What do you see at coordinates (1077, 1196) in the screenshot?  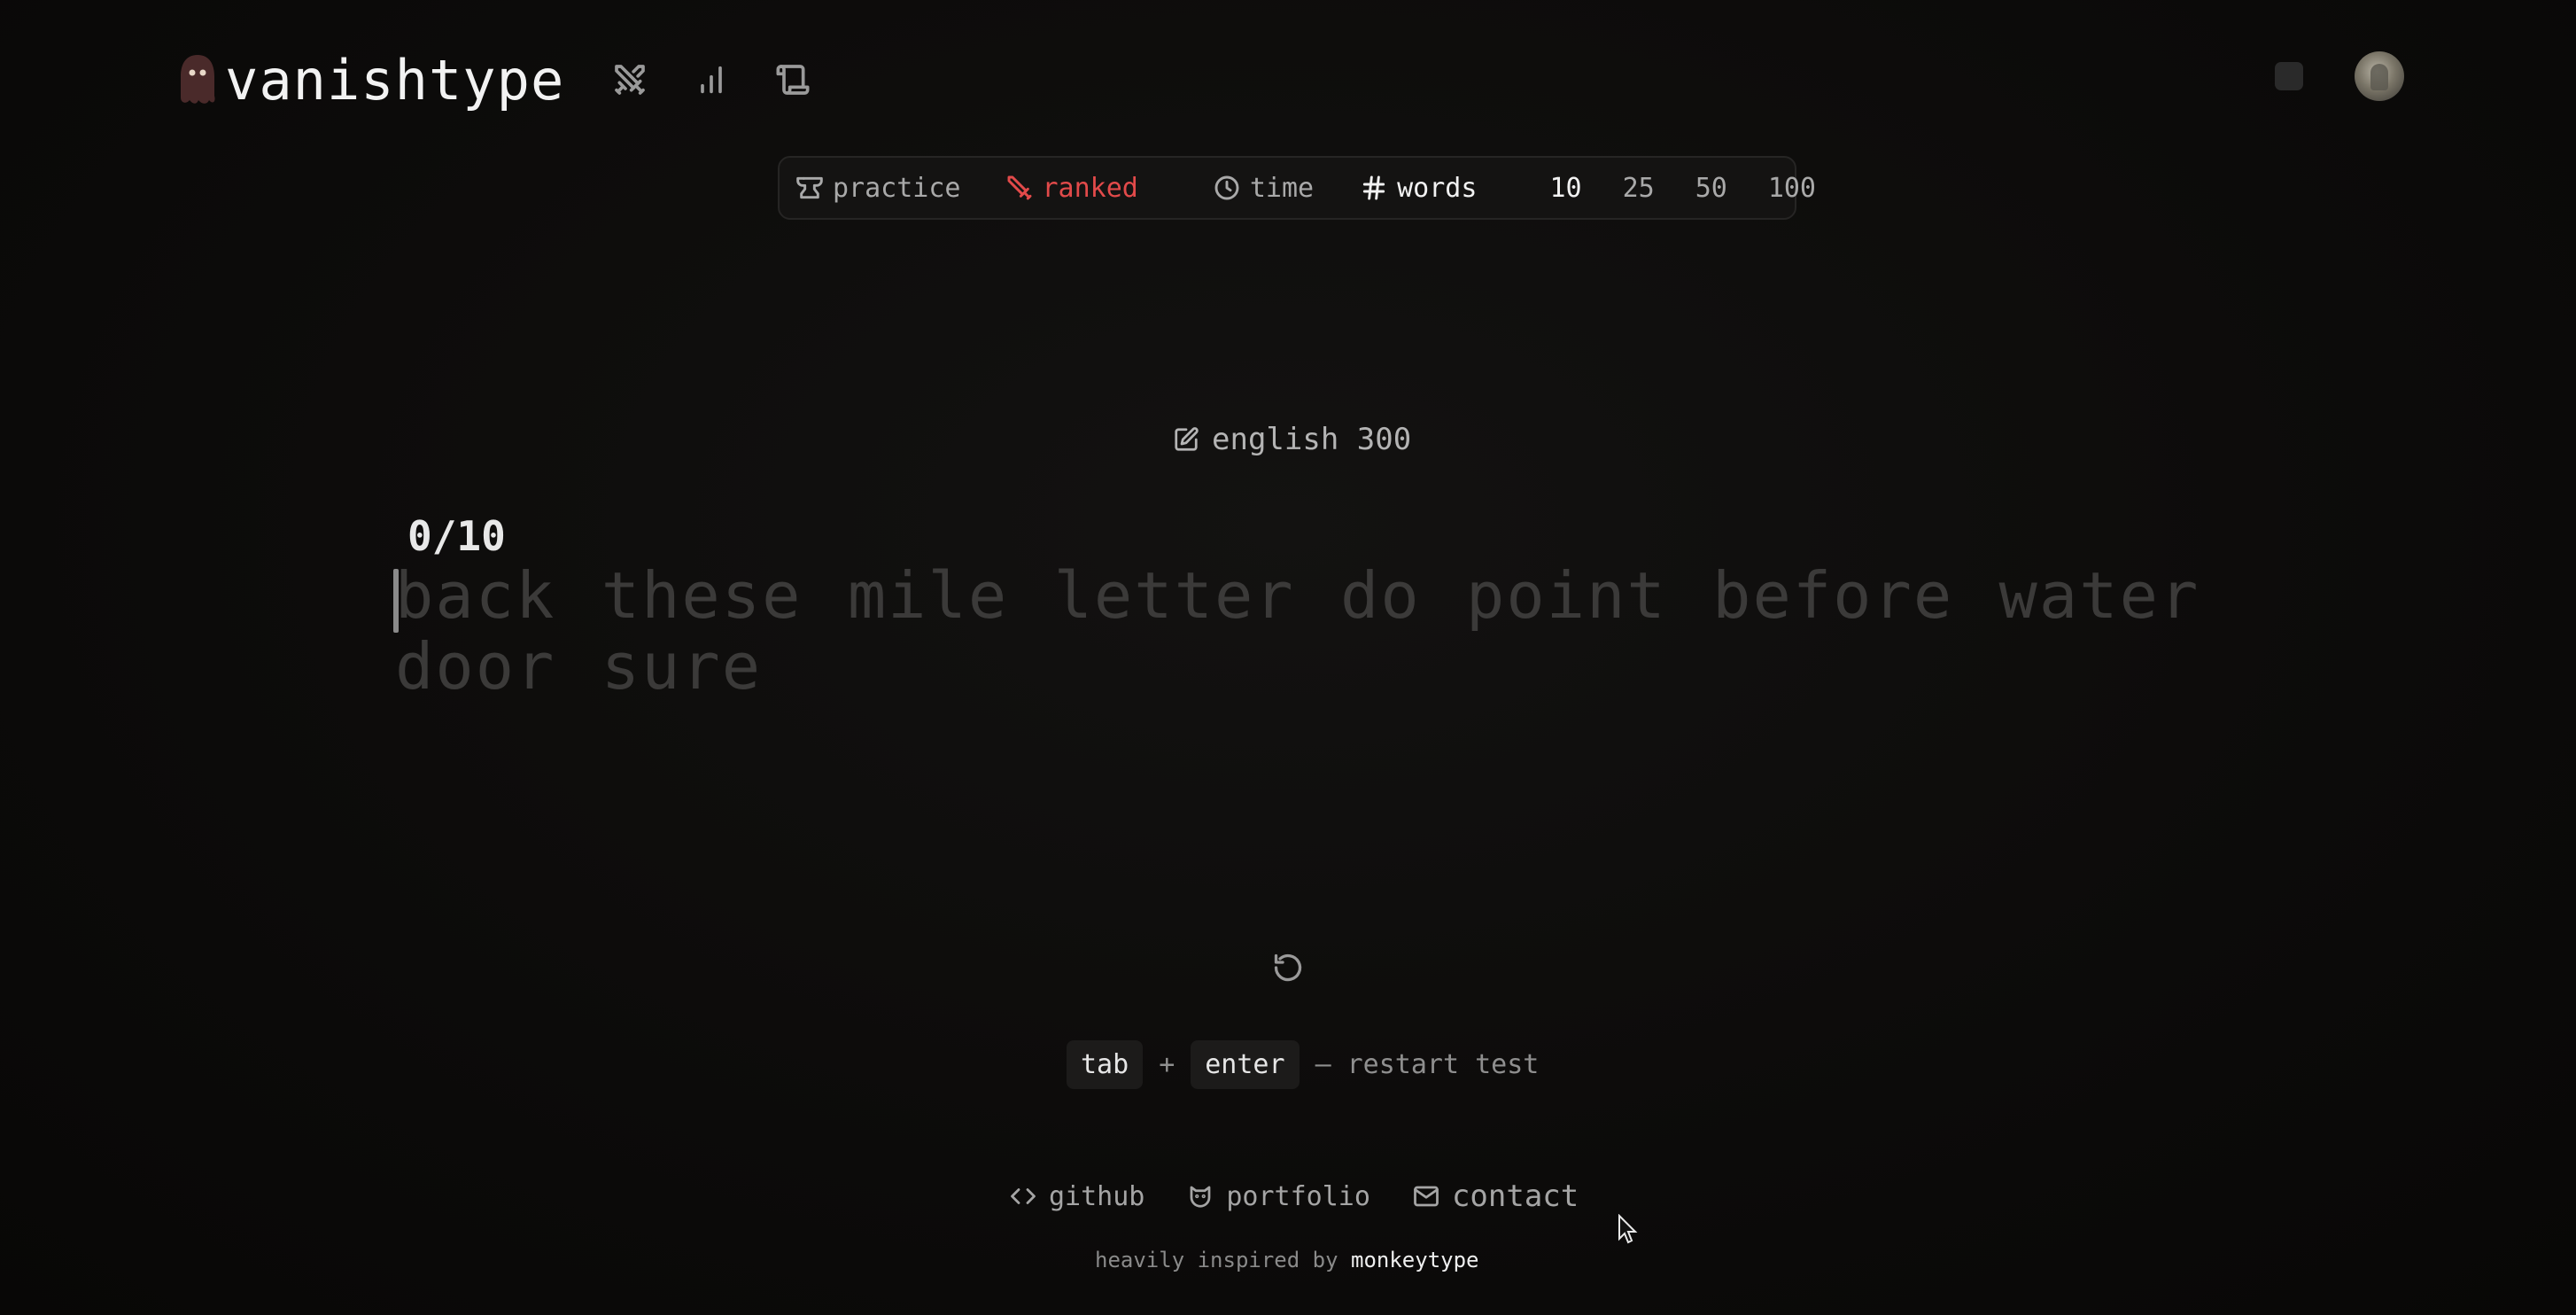 I see `github-link: github` at bounding box center [1077, 1196].